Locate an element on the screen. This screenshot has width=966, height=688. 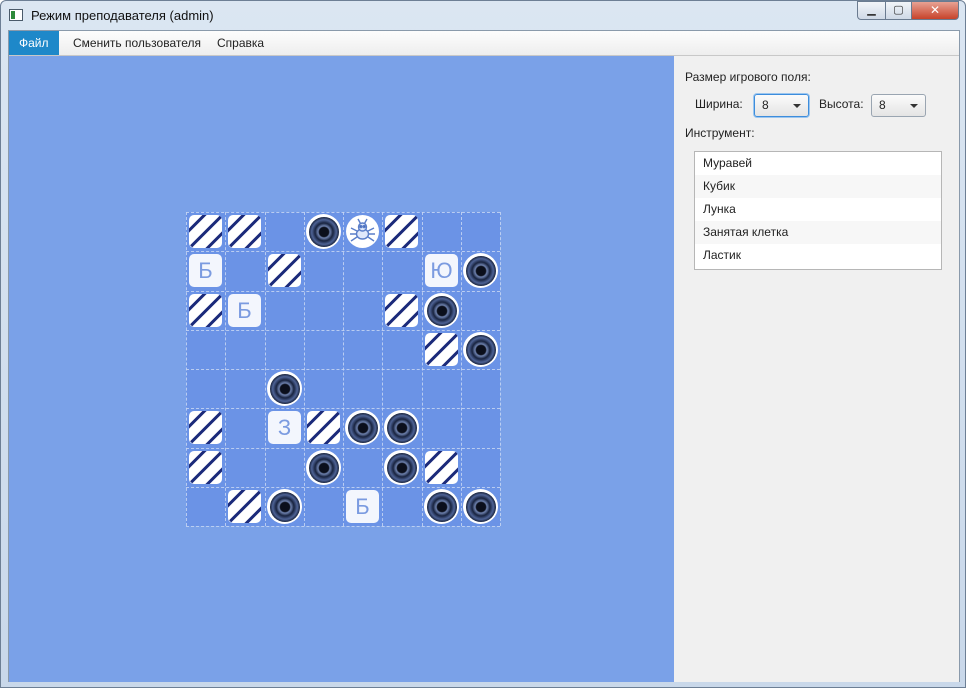
app-icon is located at coordinates (16, 15).